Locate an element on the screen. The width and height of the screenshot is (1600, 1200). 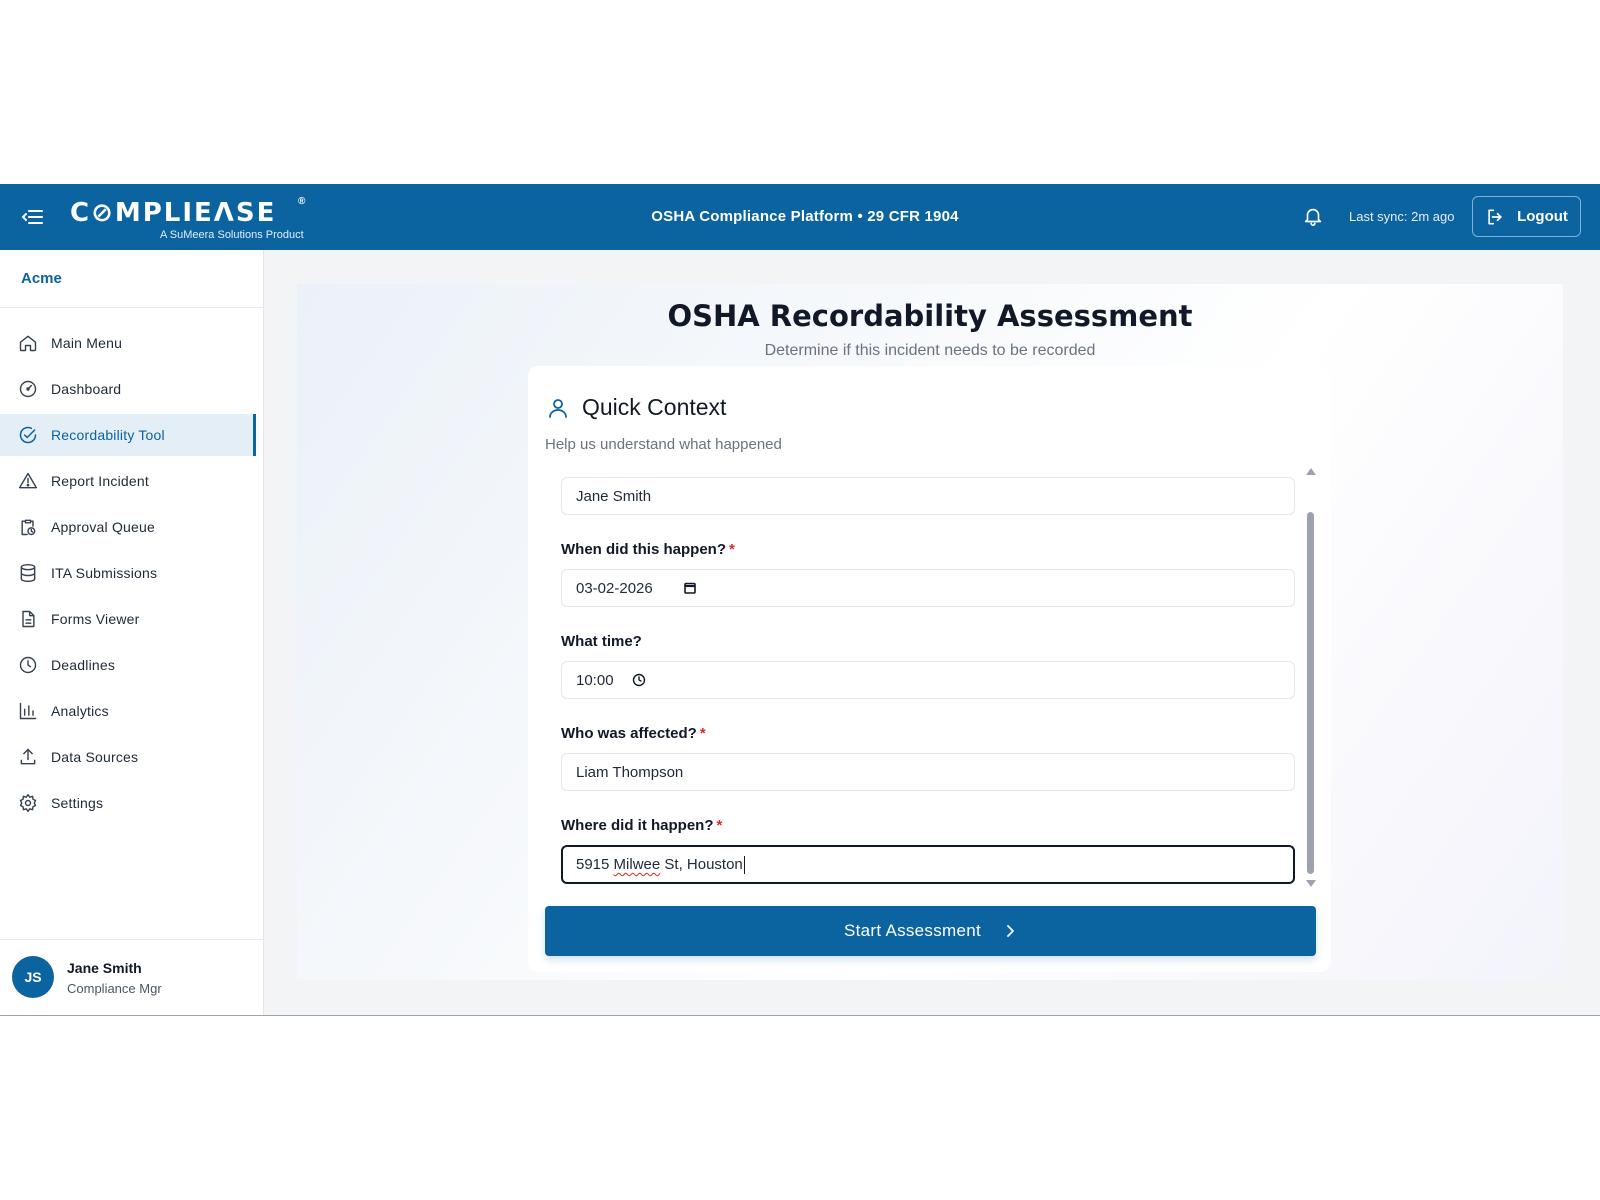
reporter-field: Jane Smith is located at coordinates (928, 496).